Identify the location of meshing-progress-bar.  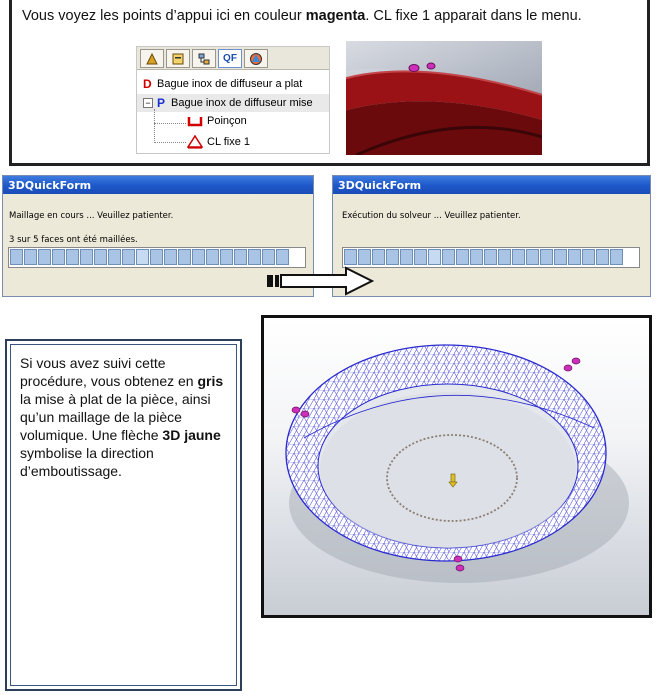
(157, 257).